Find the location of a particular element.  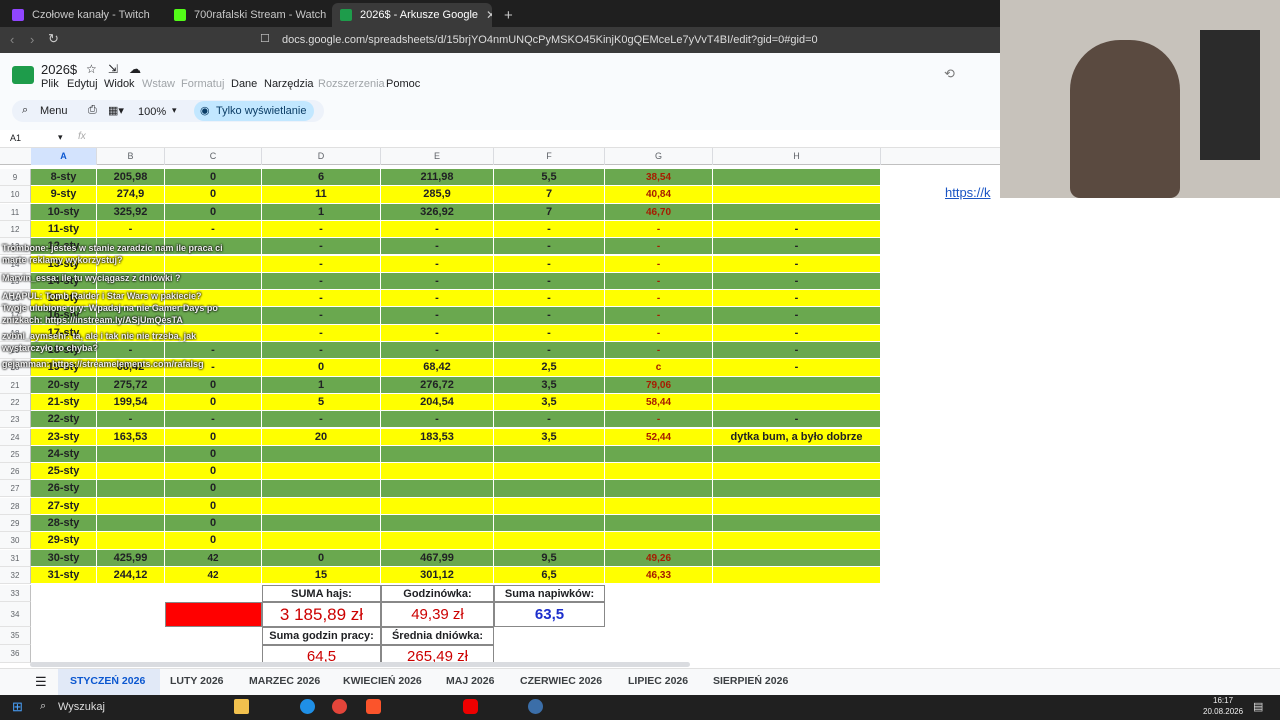

name-box-dropdown-icon: ▾ is located at coordinates (60, 137).